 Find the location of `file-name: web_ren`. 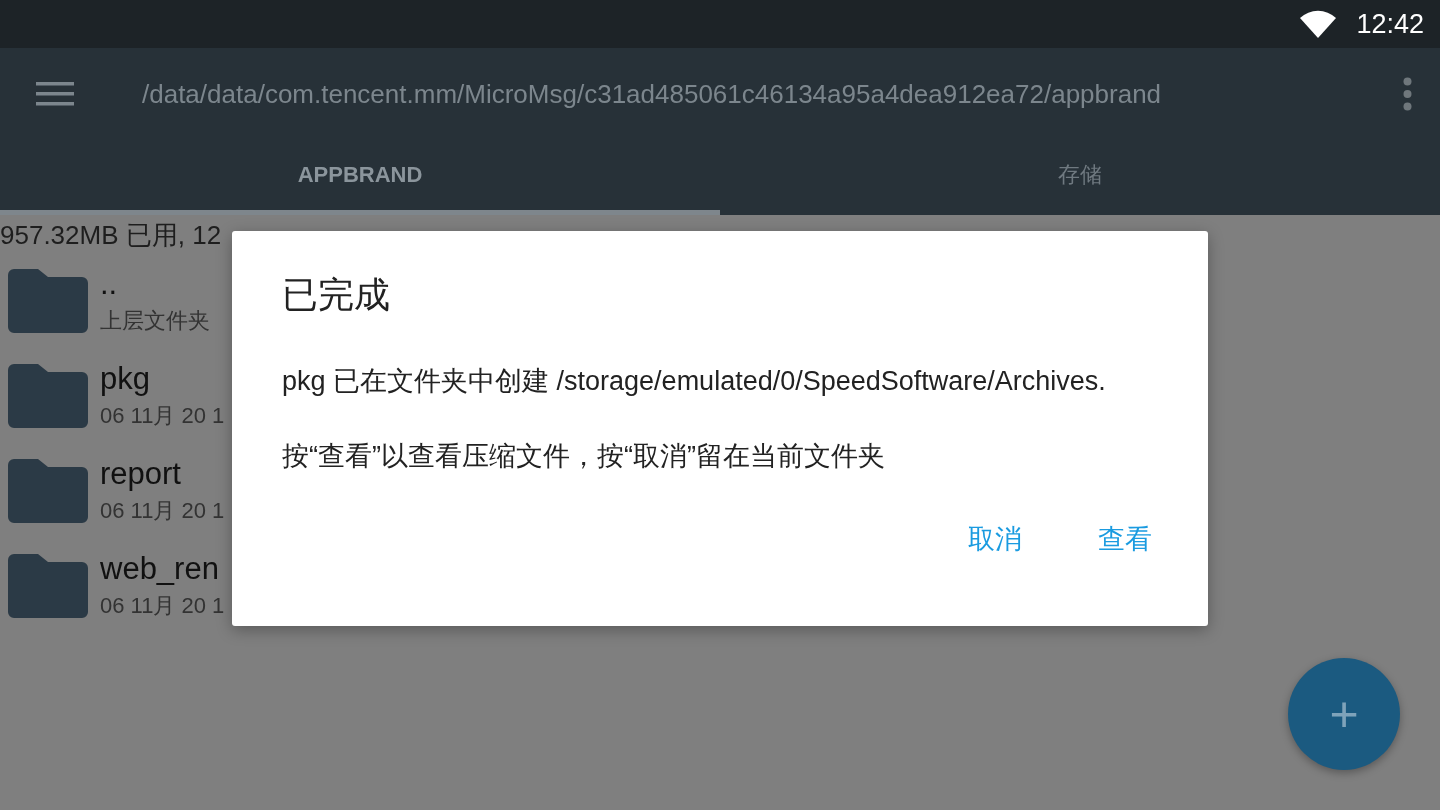

file-name: web_ren is located at coordinates (162, 568).